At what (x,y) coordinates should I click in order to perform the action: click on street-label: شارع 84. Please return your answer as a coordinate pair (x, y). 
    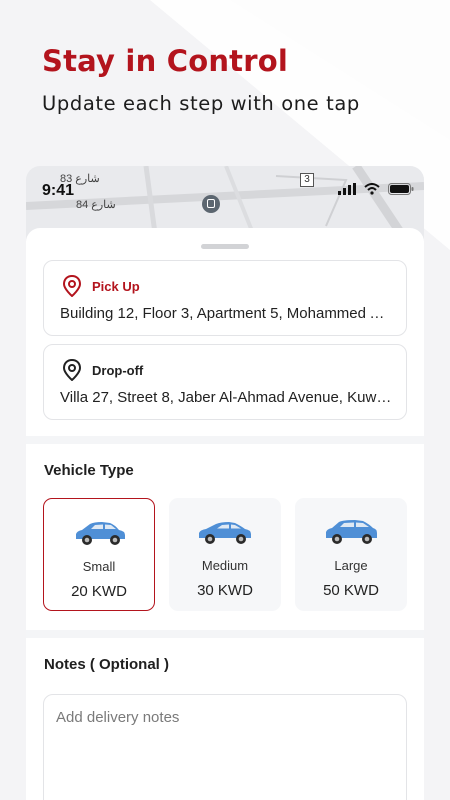
    Looking at the image, I should click on (96, 205).